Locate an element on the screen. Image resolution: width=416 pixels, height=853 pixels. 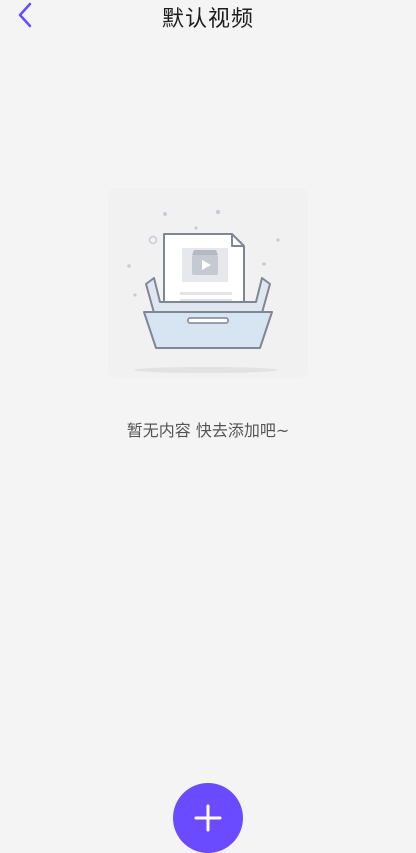
empty-state-illustration is located at coordinates (208, 283).